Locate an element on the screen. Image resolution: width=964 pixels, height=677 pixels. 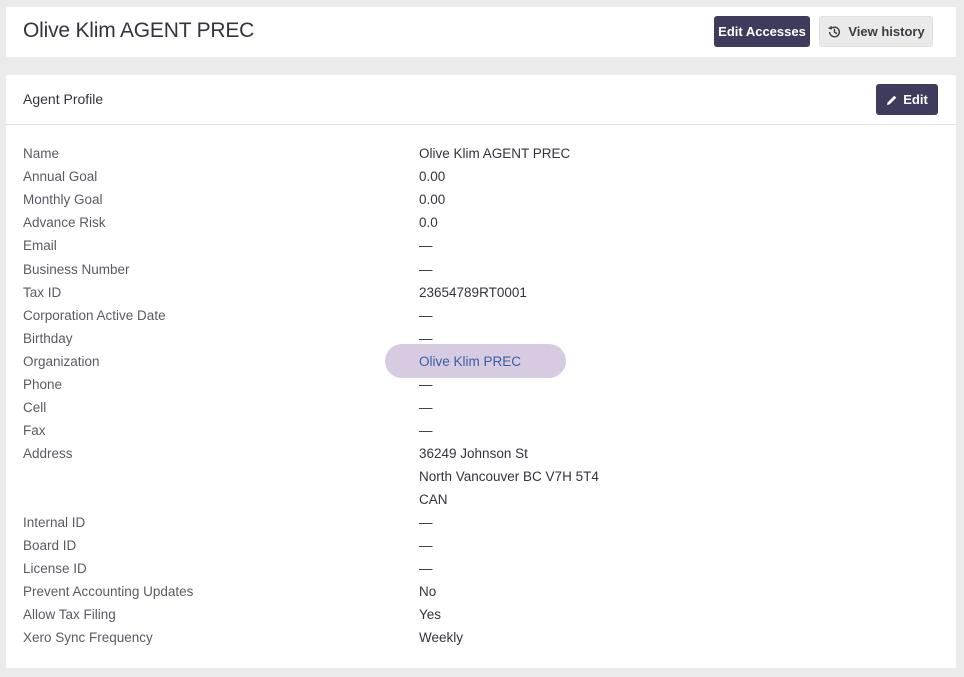
monthly-goal-label: Monthly Goal is located at coordinates (63, 199).